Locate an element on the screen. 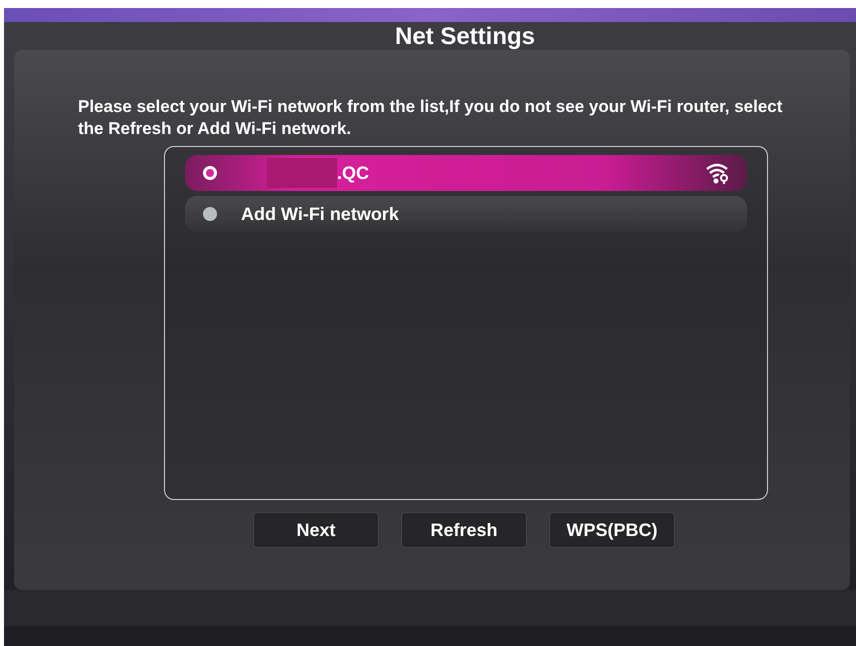 The image size is (856, 646). action-button: Next is located at coordinates (316, 530).